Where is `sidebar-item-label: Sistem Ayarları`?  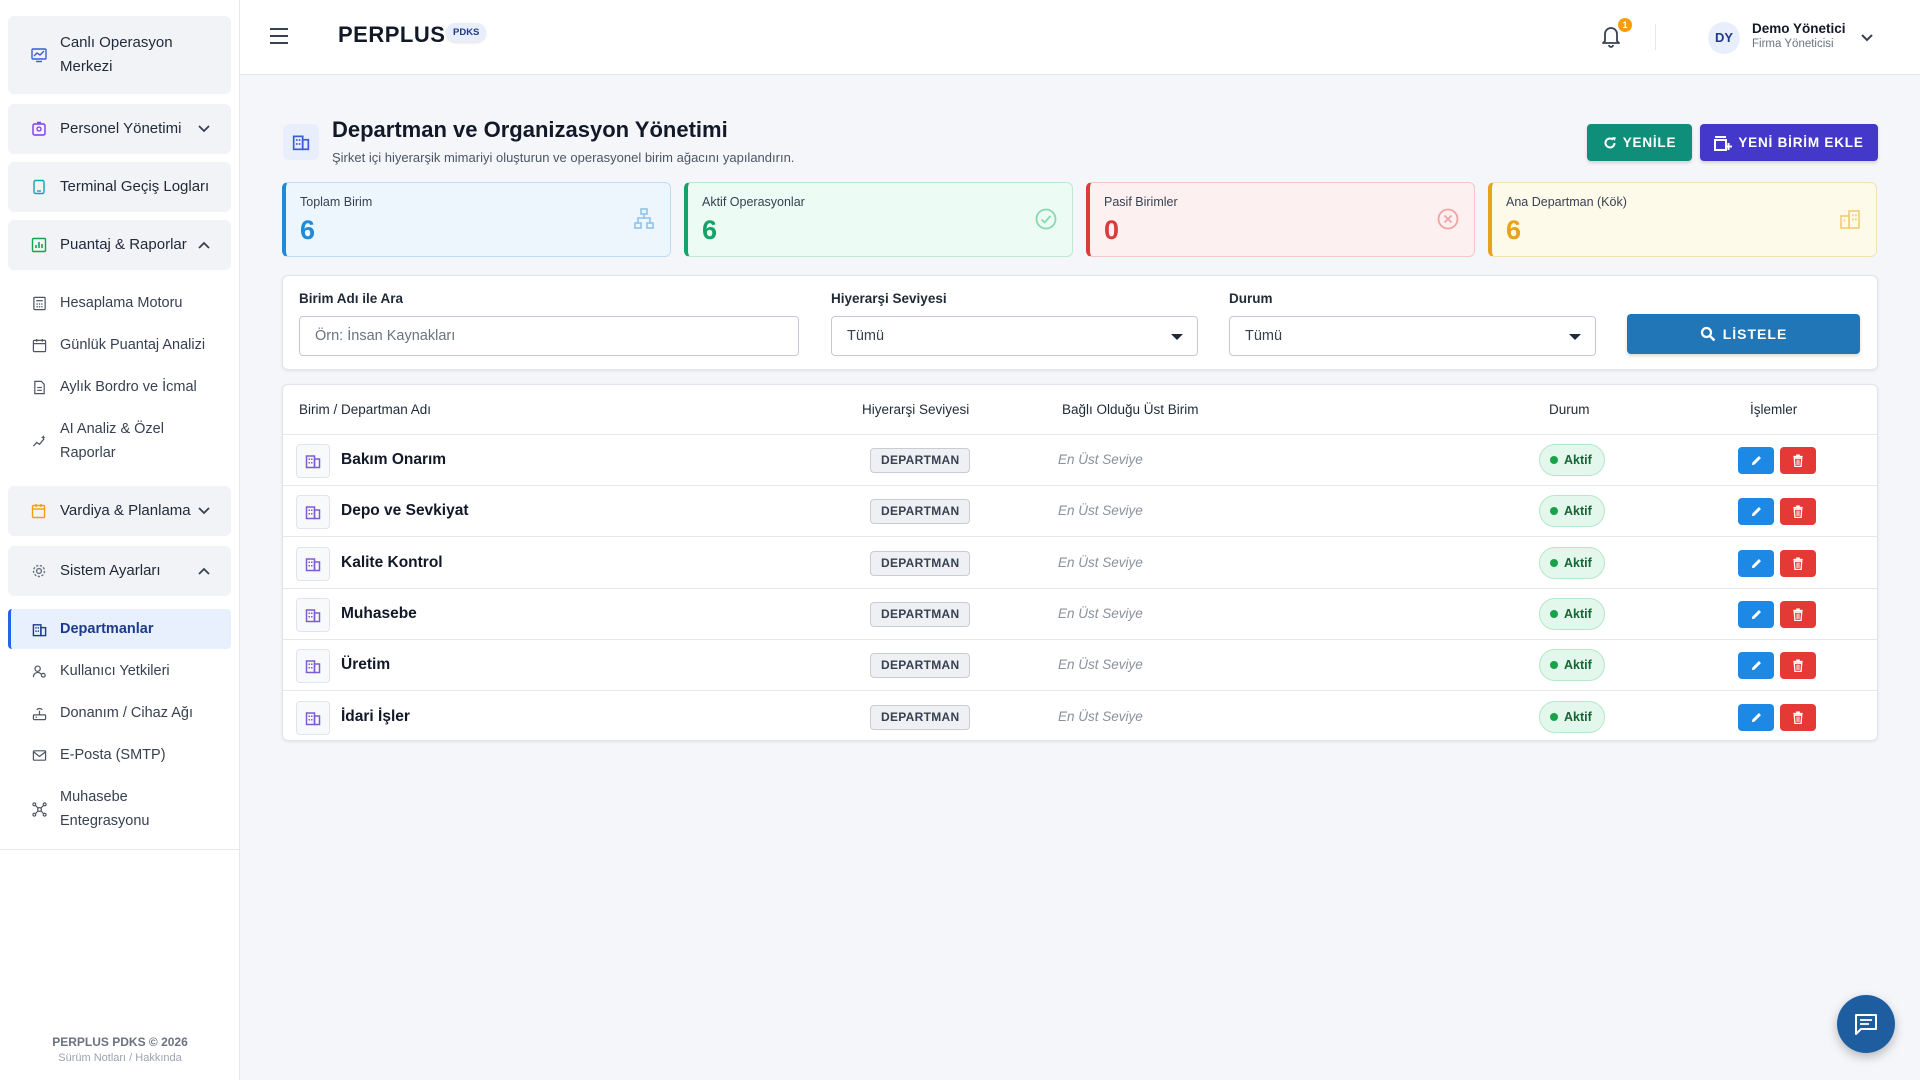
sidebar-item-label: Sistem Ayarları is located at coordinates (110, 570).